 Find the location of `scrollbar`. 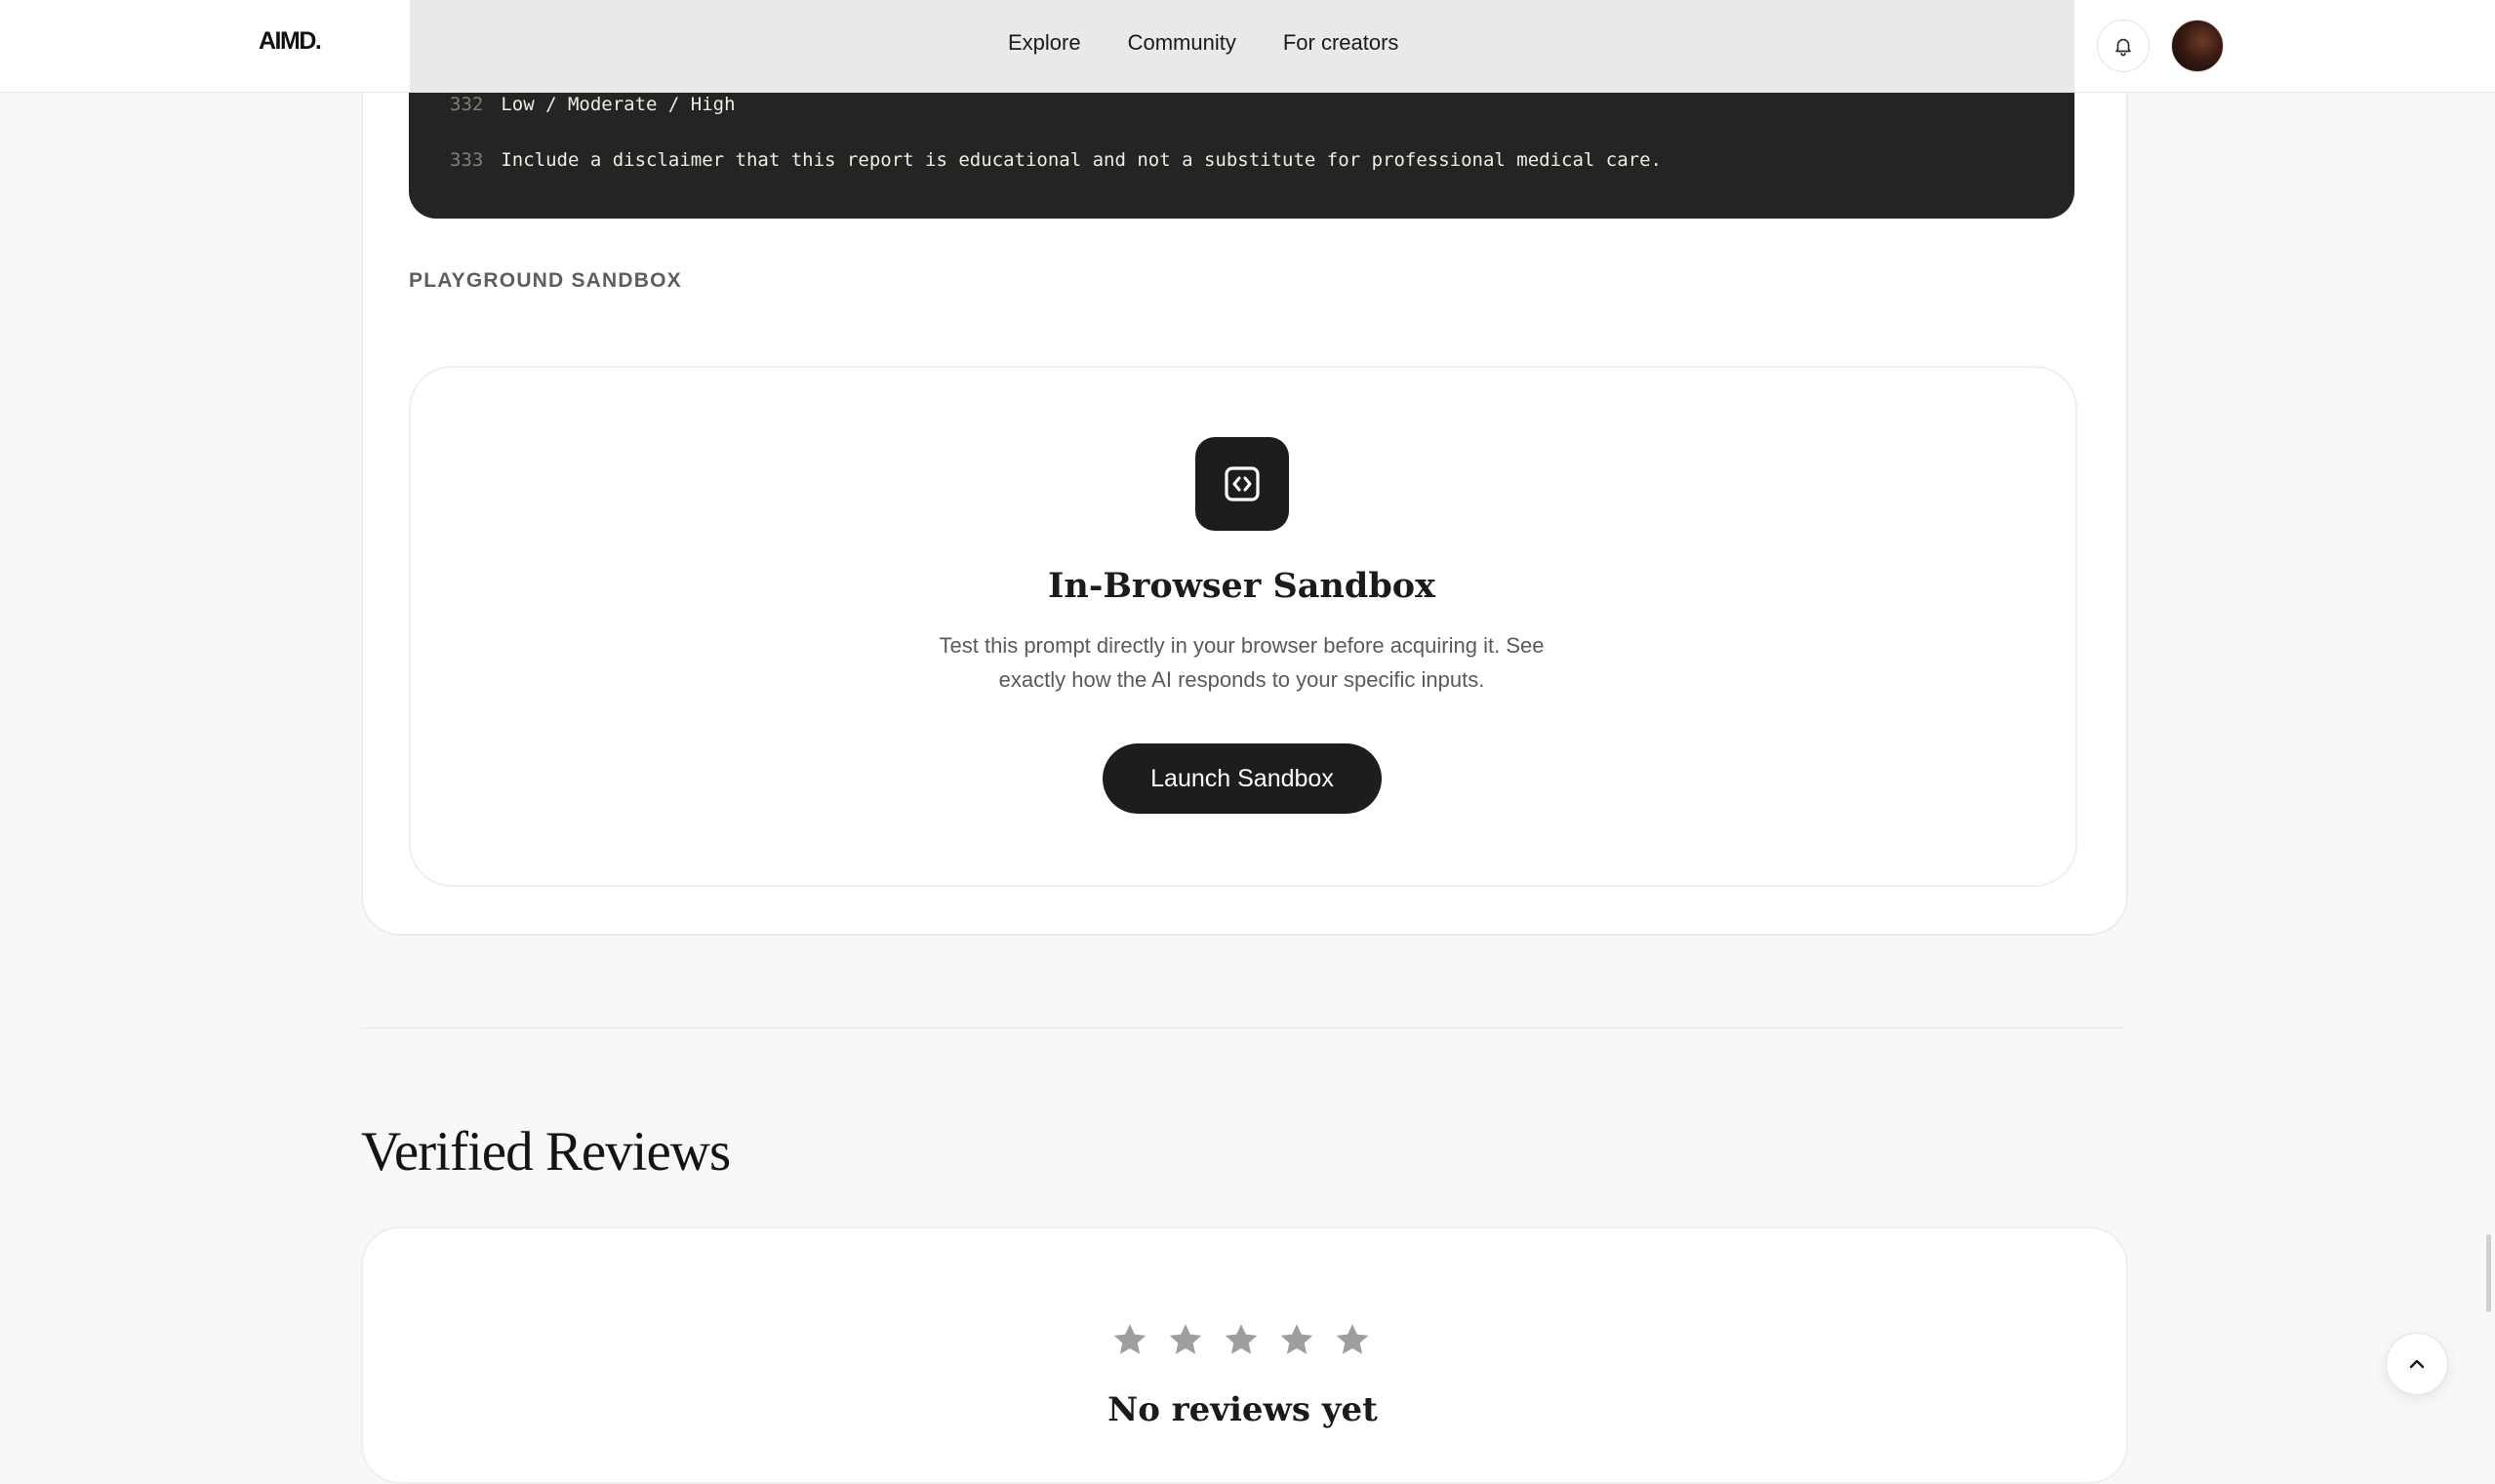

scrollbar is located at coordinates (2489, 1273).